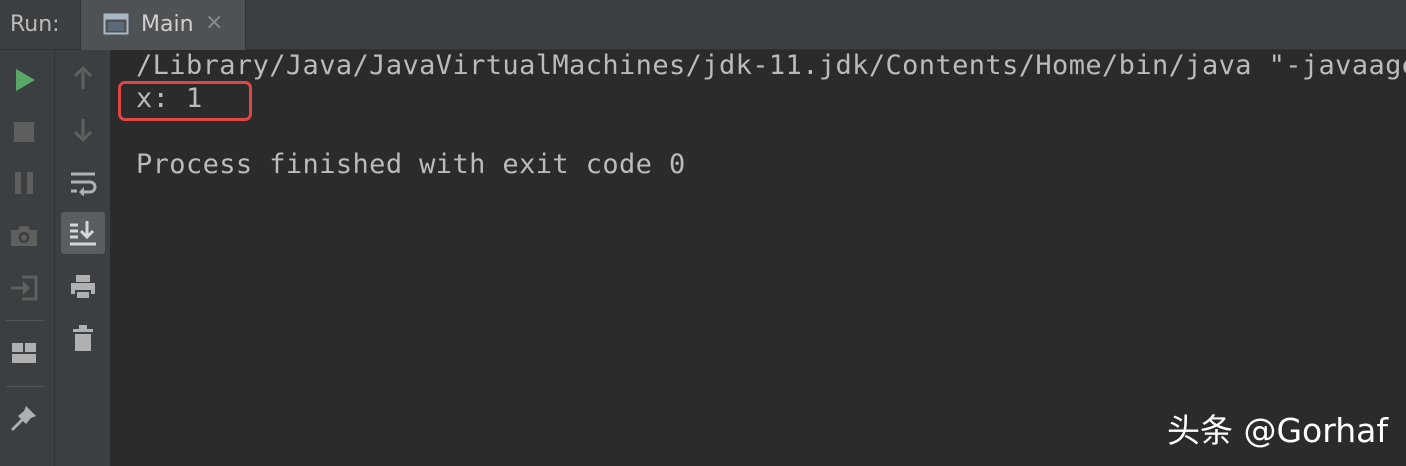 The height and width of the screenshot is (466, 1406). What do you see at coordinates (185, 101) in the screenshot?
I see `highlight-box` at bounding box center [185, 101].